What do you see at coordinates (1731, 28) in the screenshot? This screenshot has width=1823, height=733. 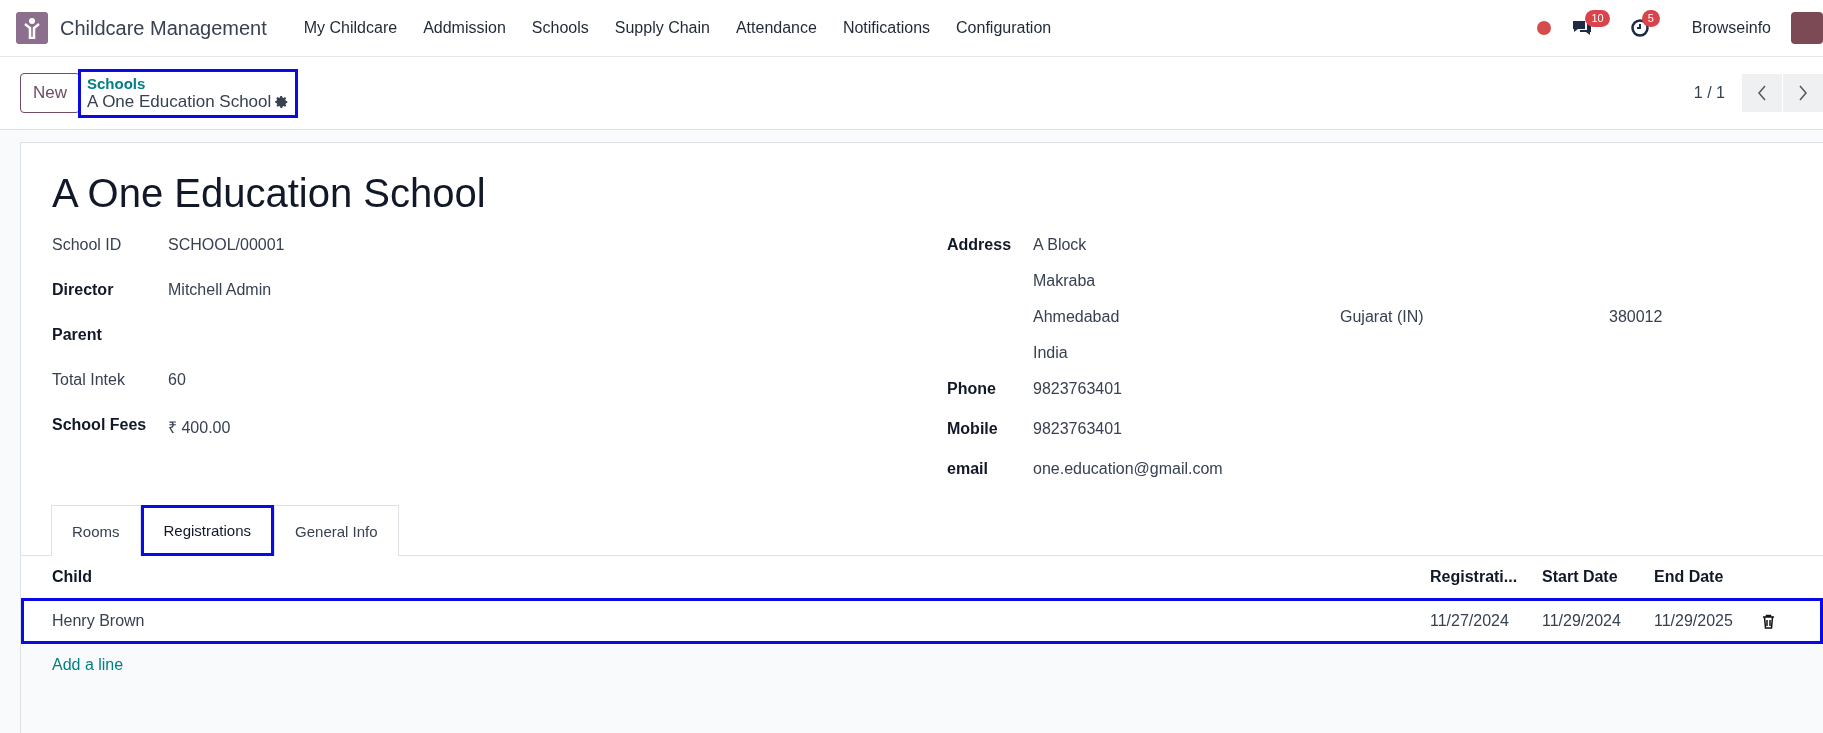 I see `user-name: Browseinfo` at bounding box center [1731, 28].